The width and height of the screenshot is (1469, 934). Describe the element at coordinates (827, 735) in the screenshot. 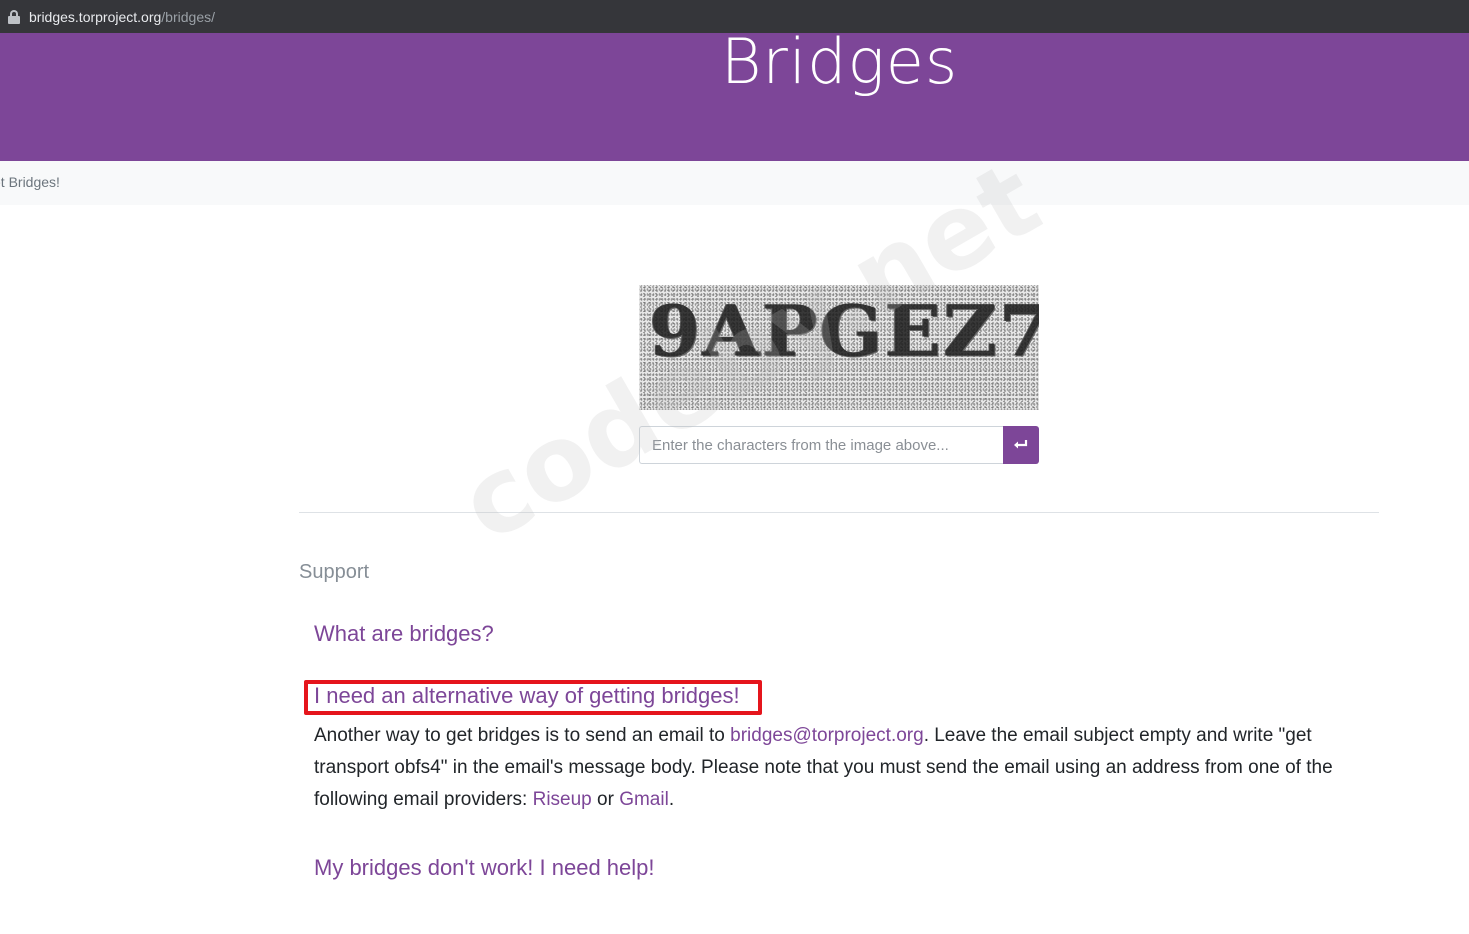

I see `email-link: bridges@torproject.org` at that location.